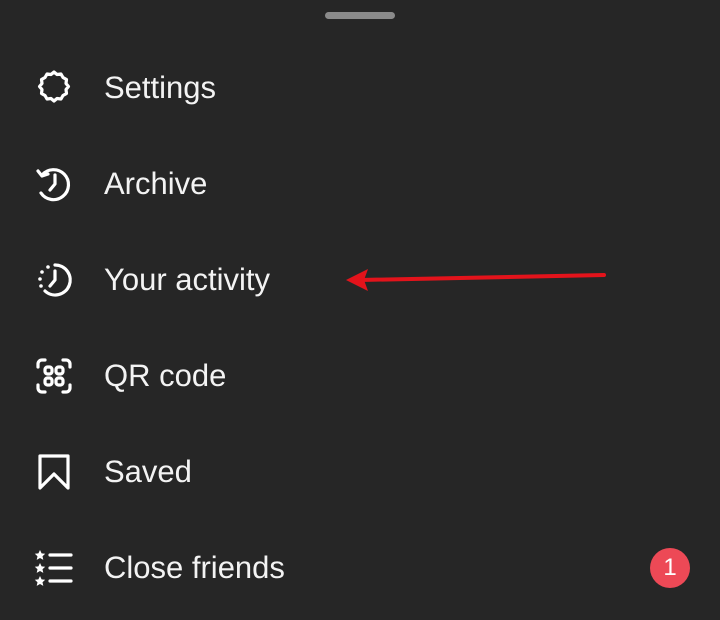 Image resolution: width=720 pixels, height=620 pixels. I want to click on menu-item: Archive, so click(397, 184).